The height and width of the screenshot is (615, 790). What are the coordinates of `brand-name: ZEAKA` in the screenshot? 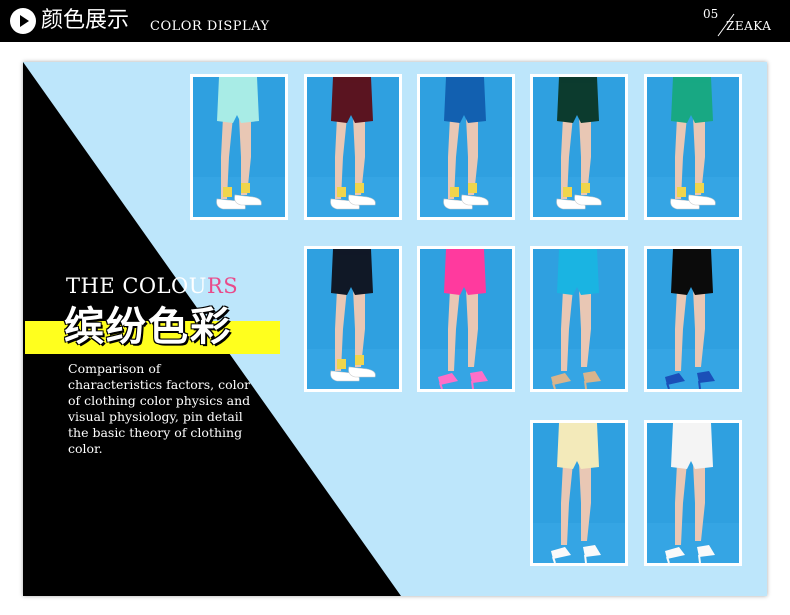 It's located at (749, 26).